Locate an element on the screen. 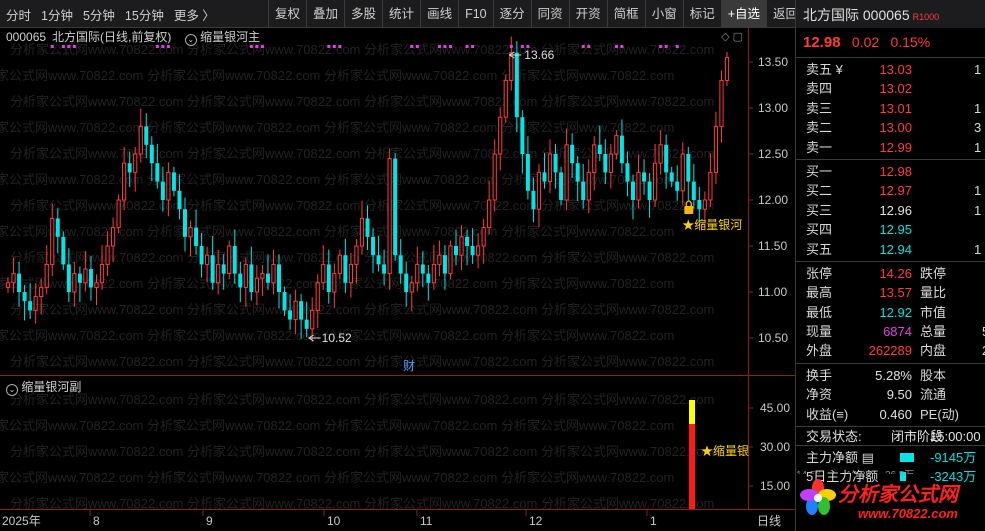 The image size is (985, 531). simple-frame-button: 简框 is located at coordinates (625, 14).